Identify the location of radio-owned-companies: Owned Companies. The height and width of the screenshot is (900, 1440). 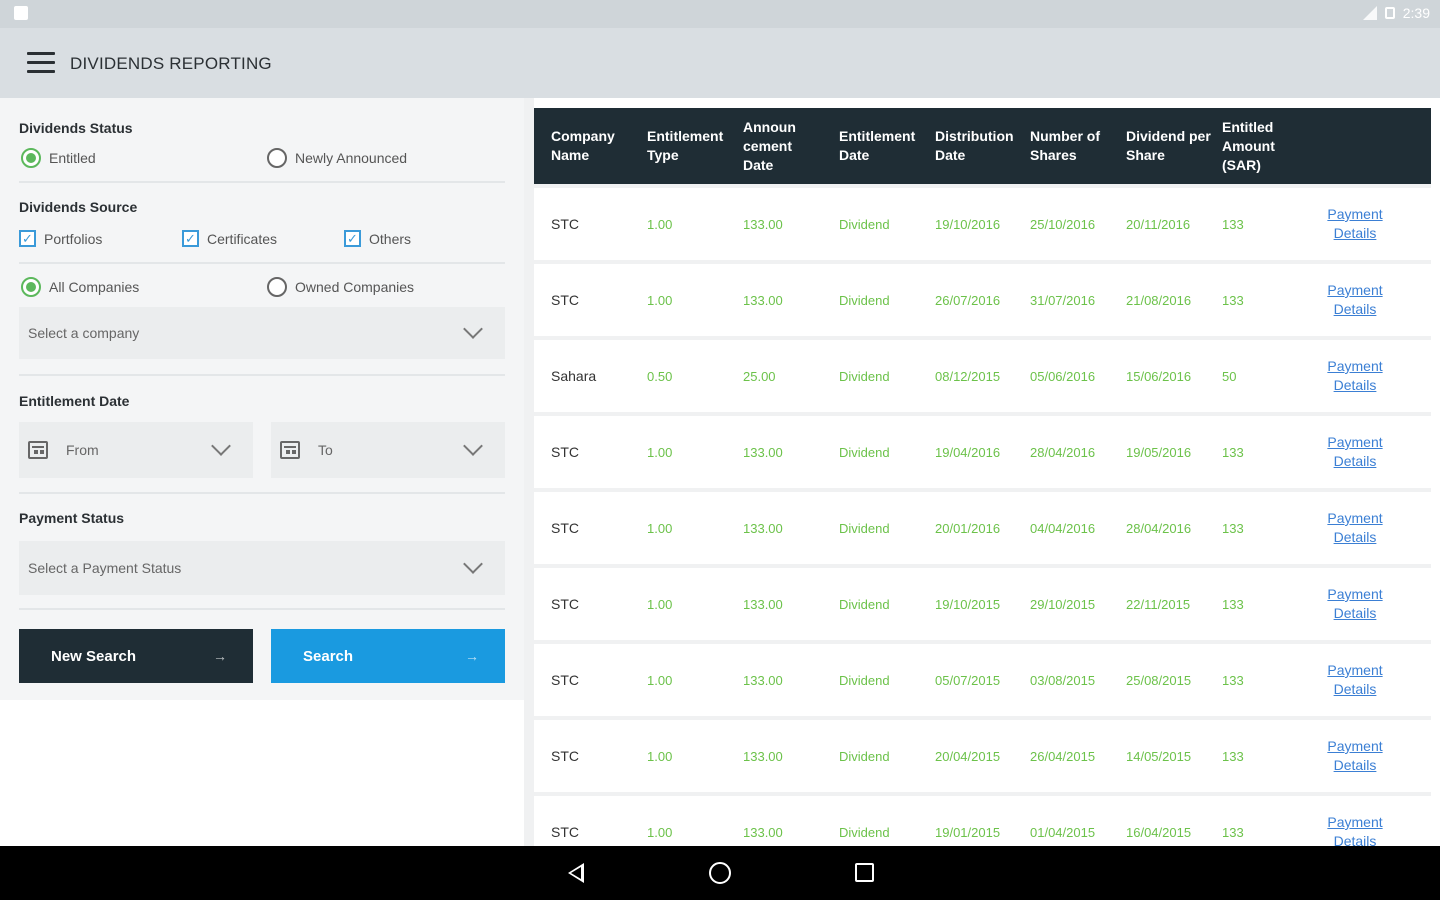
(340, 287).